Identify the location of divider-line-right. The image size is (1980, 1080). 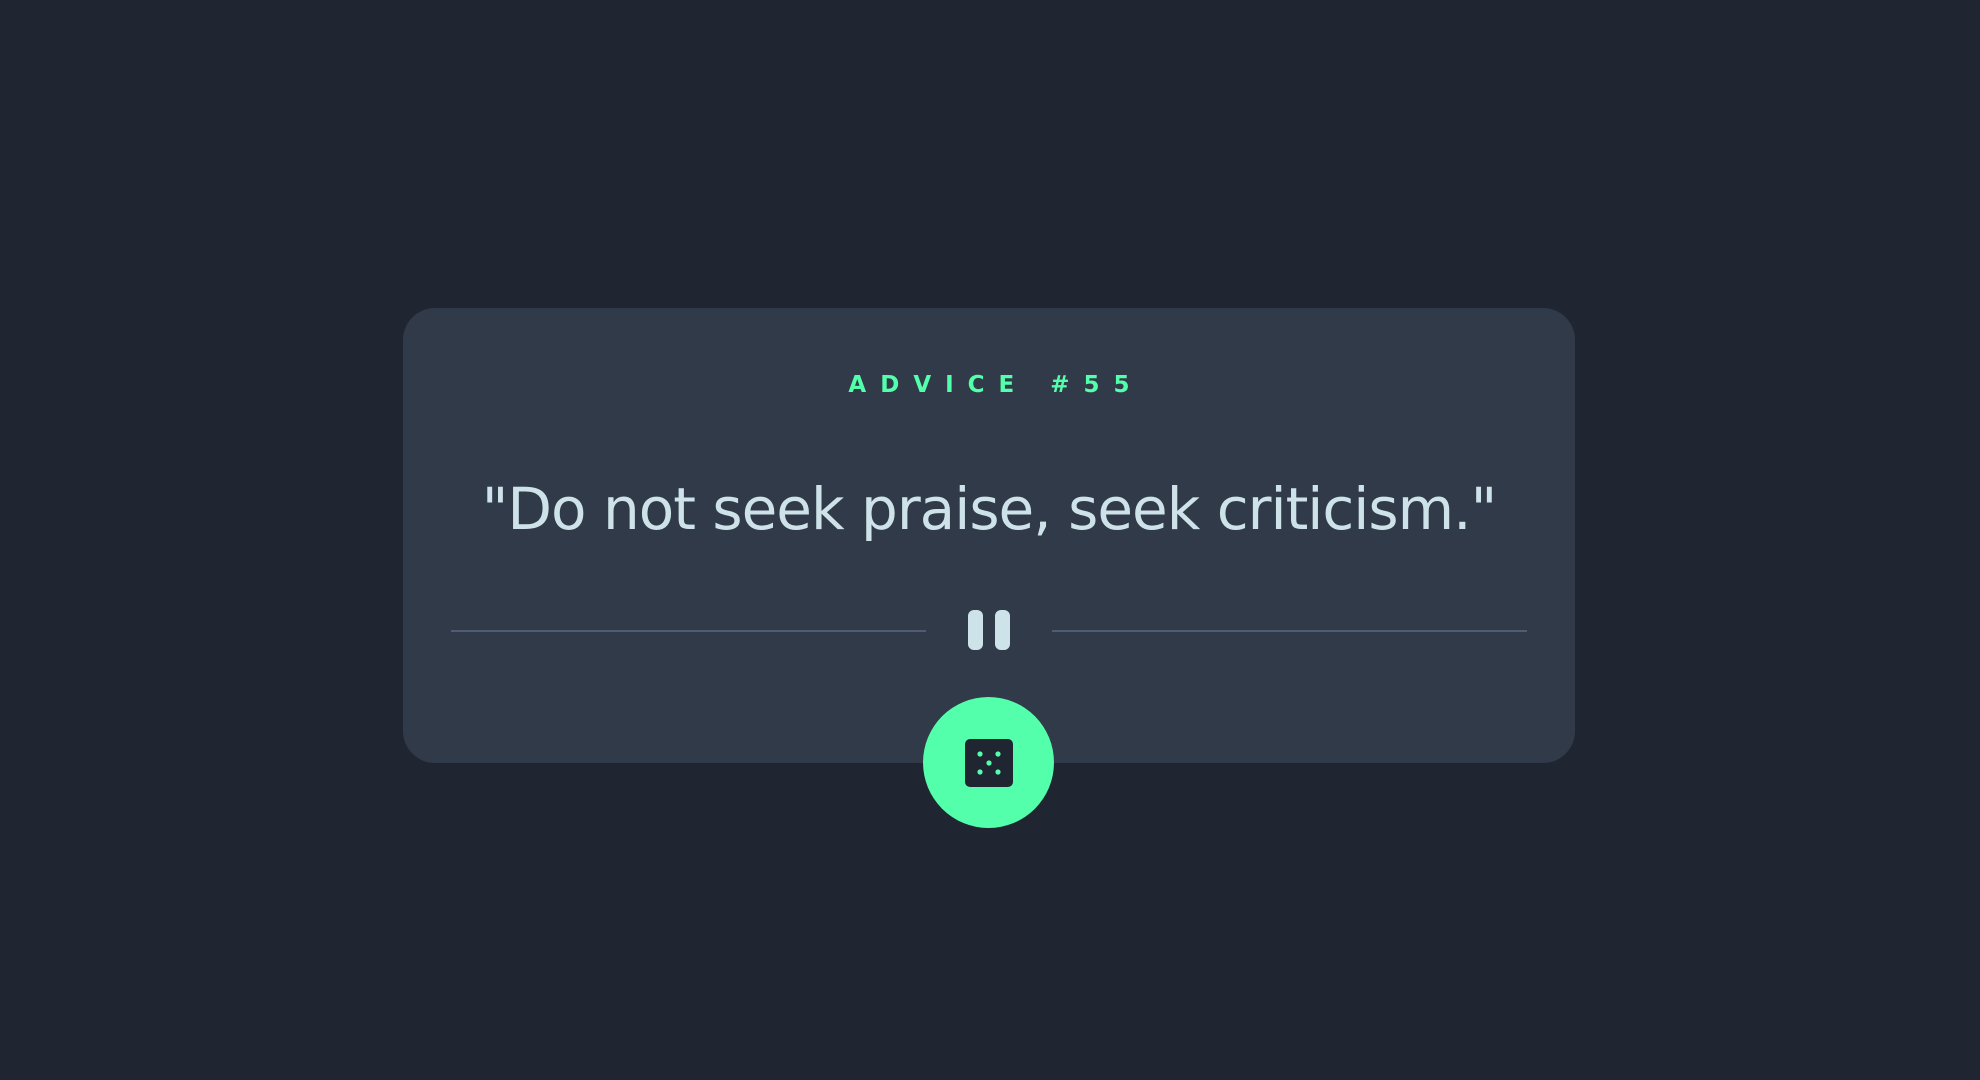
(1289, 631).